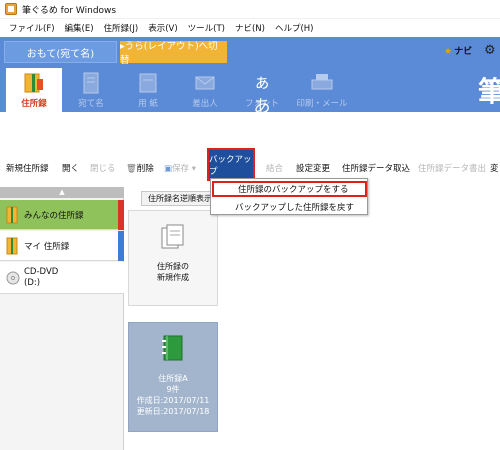  What do you see at coordinates (79, 28) in the screenshot?
I see `menu-edit: 編集(E)` at bounding box center [79, 28].